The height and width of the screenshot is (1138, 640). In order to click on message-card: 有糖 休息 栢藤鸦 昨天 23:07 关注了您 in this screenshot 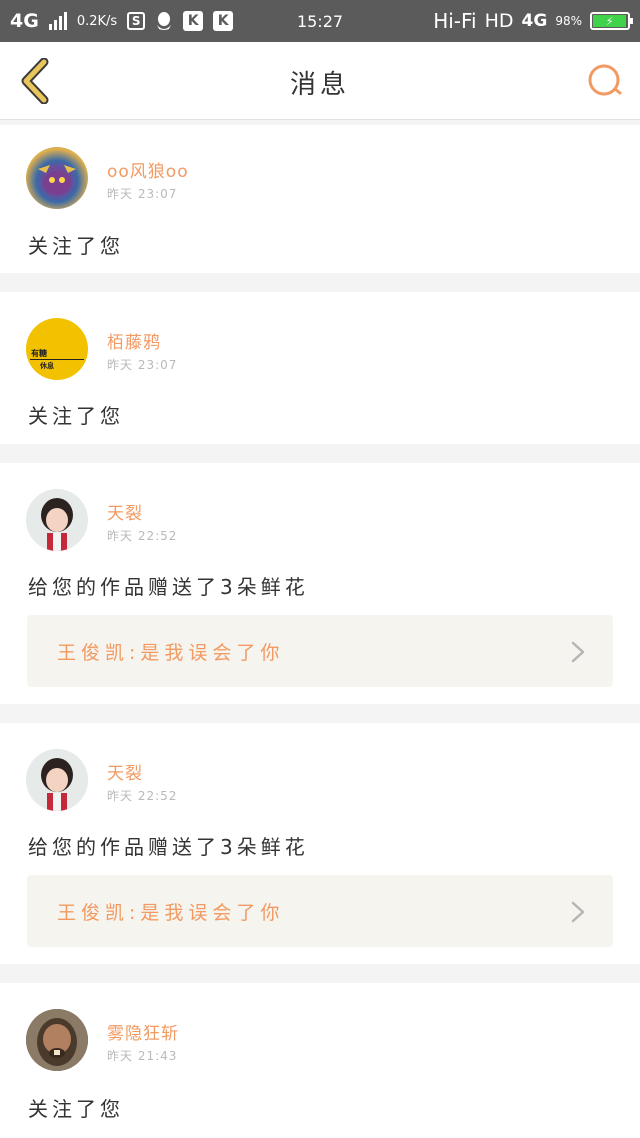, I will do `click(320, 368)`.